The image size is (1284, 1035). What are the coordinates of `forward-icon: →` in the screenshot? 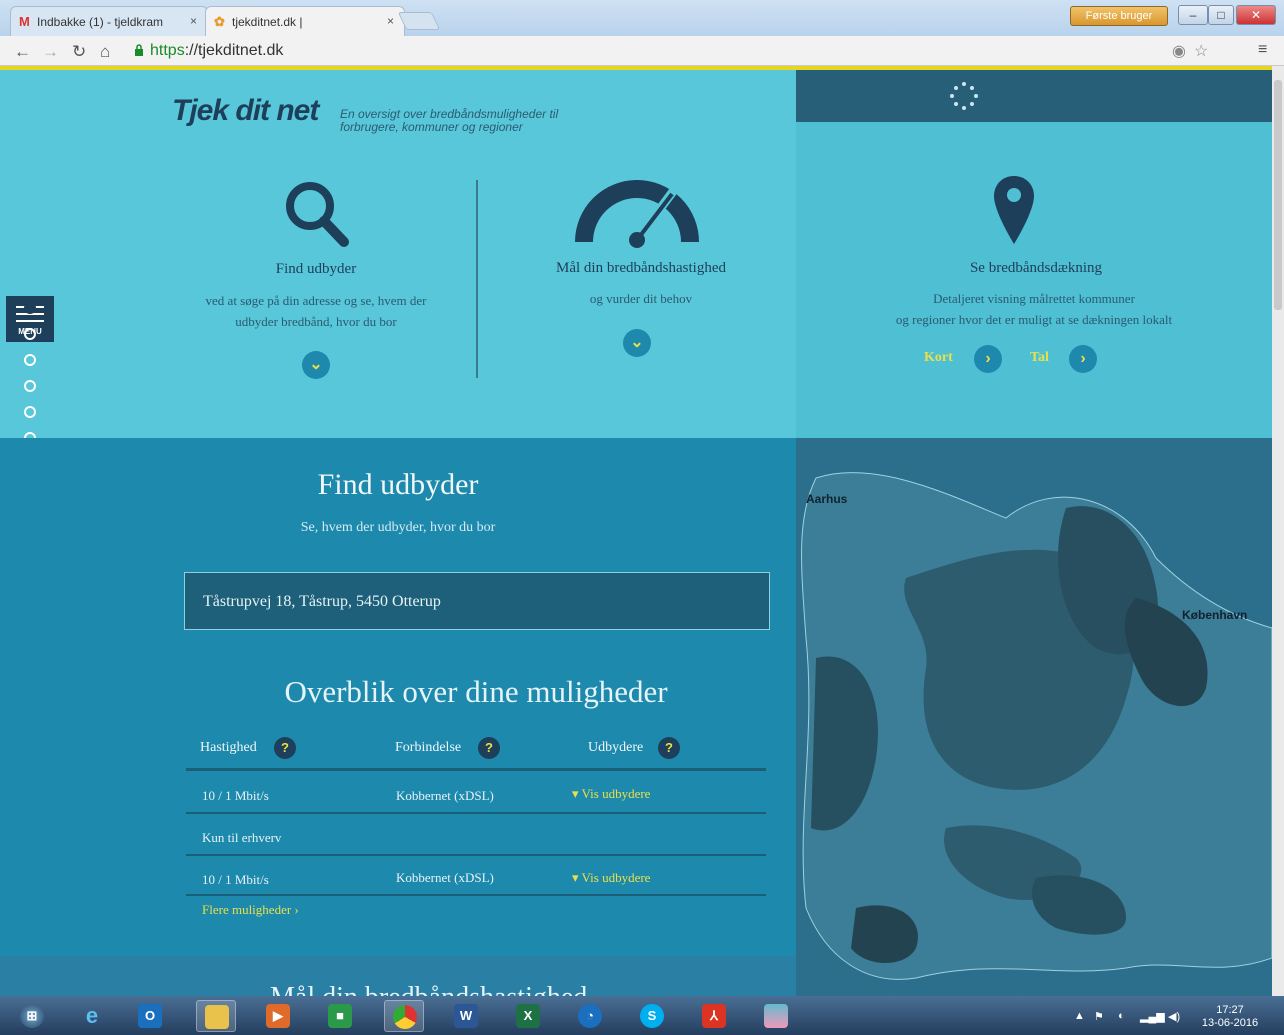 It's located at (50, 52).